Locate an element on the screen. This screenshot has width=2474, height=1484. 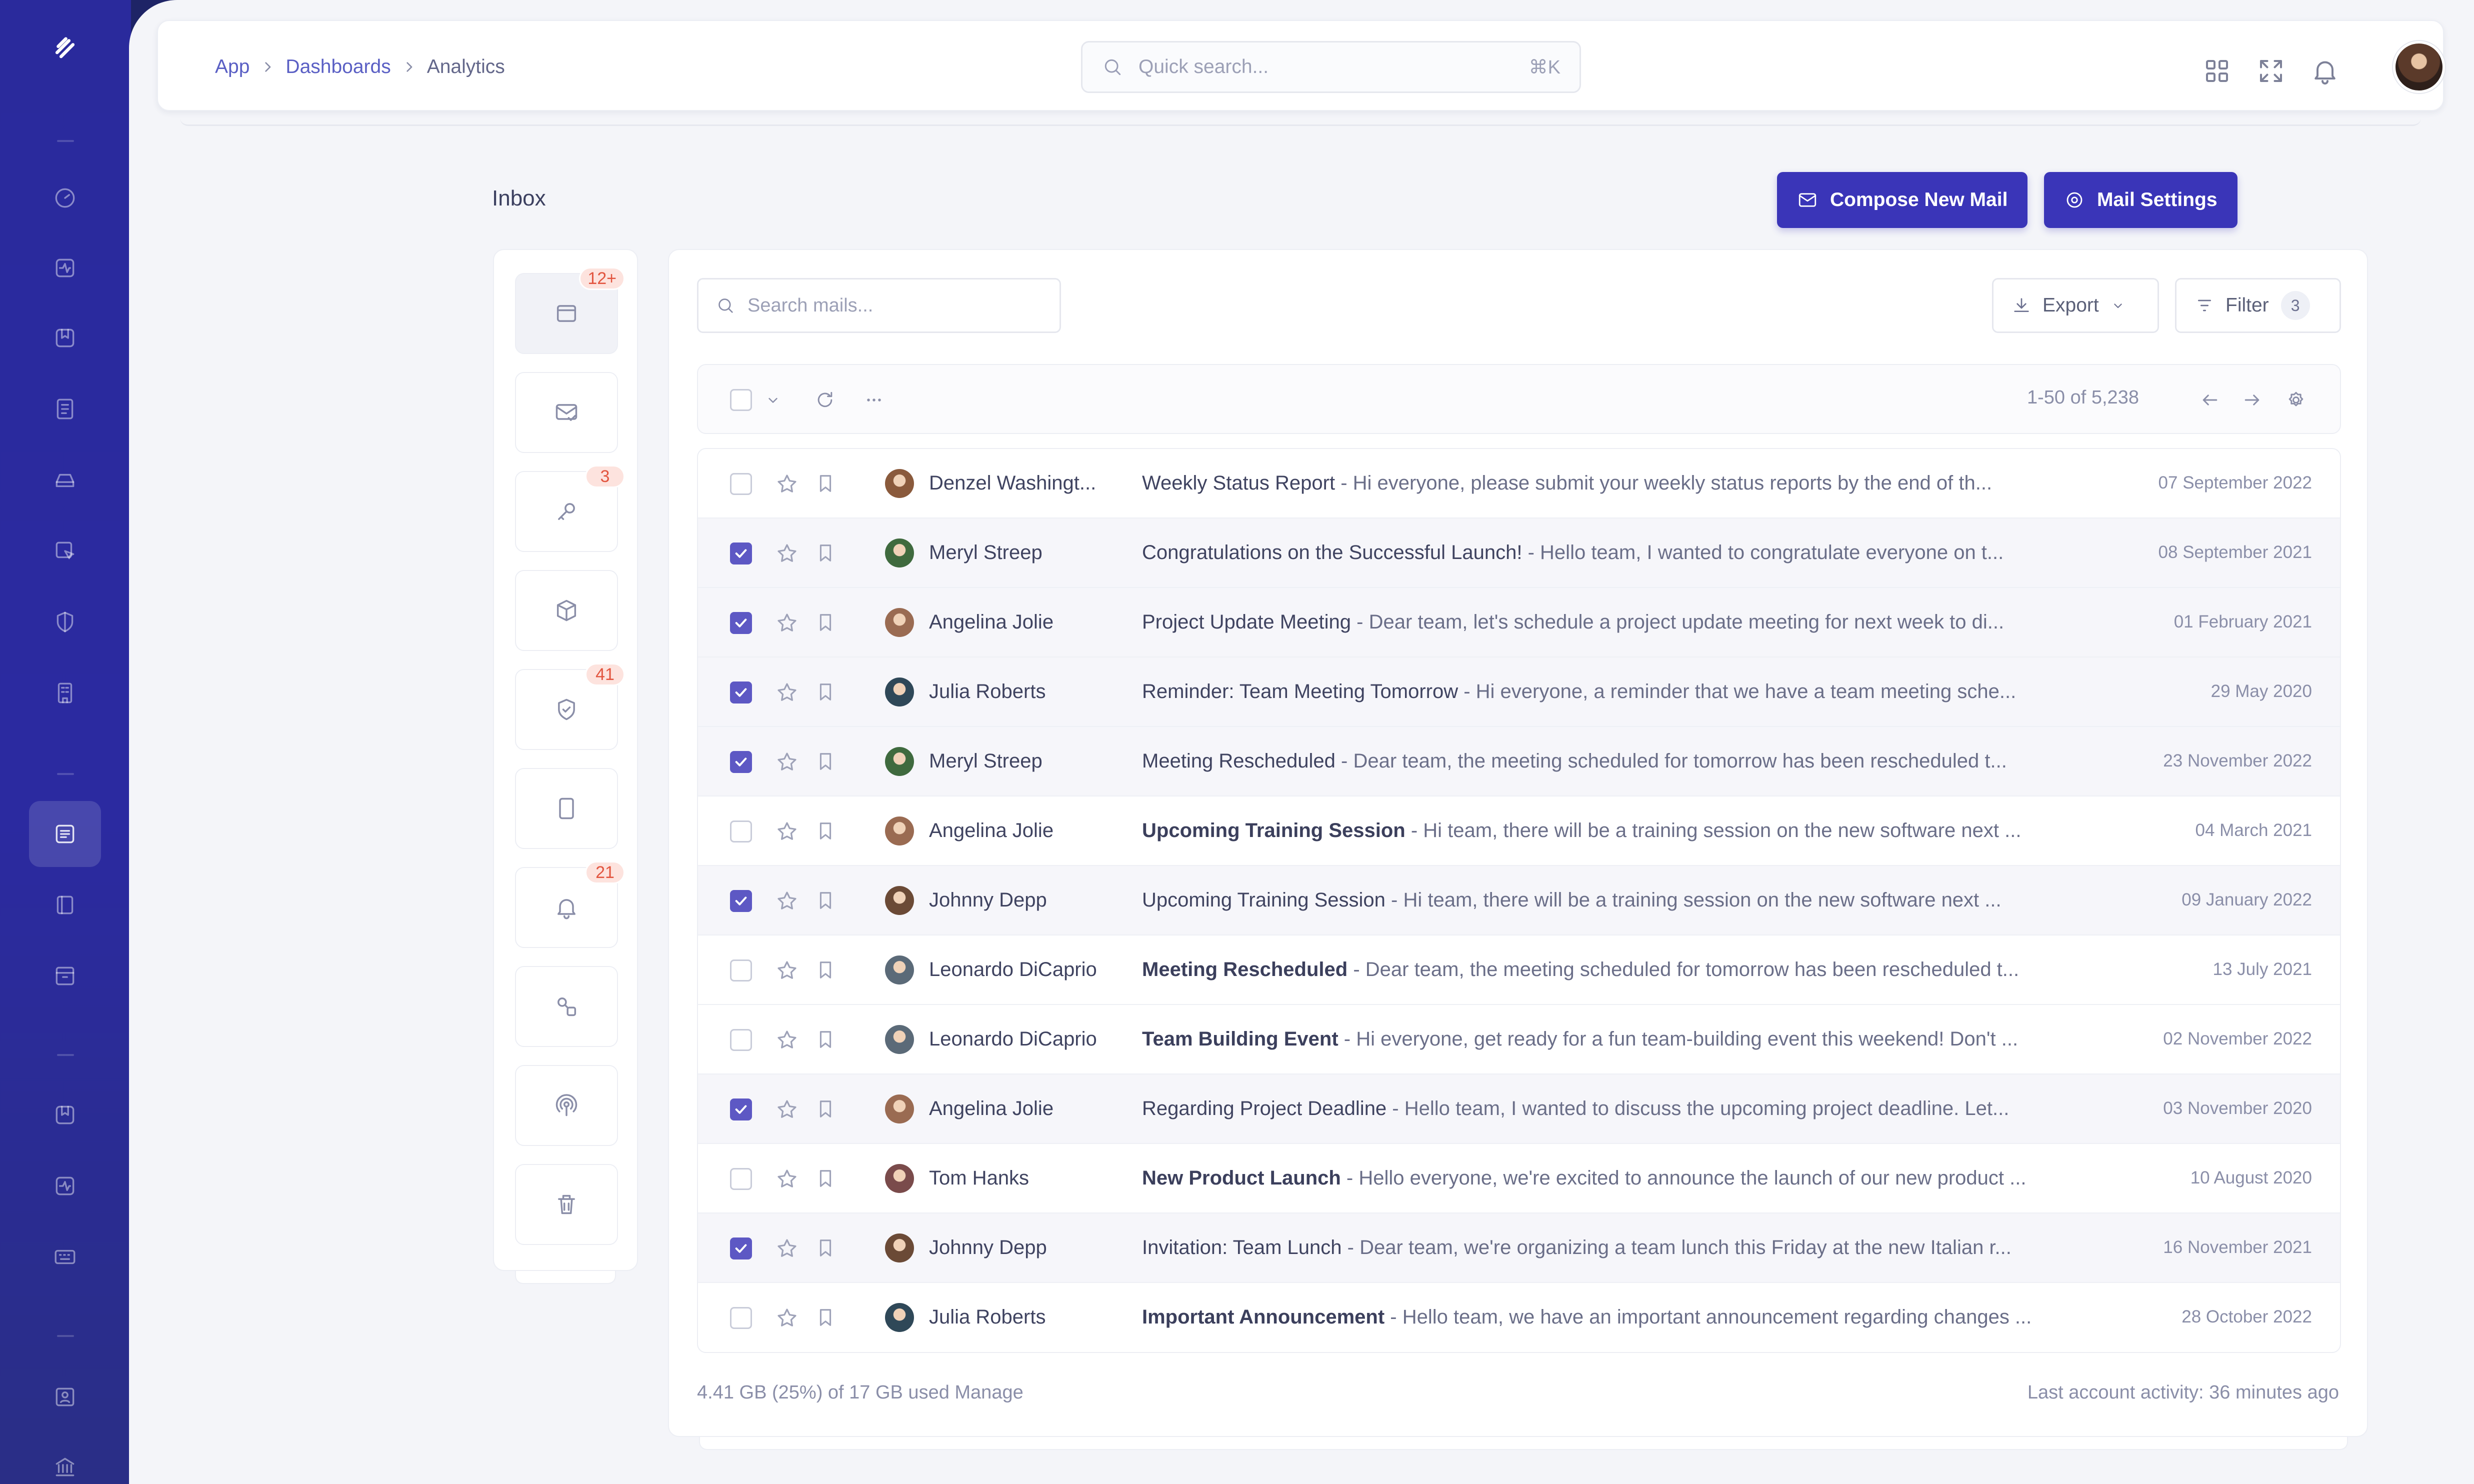
rail-dashboard-icon is located at coordinates (65, 198).